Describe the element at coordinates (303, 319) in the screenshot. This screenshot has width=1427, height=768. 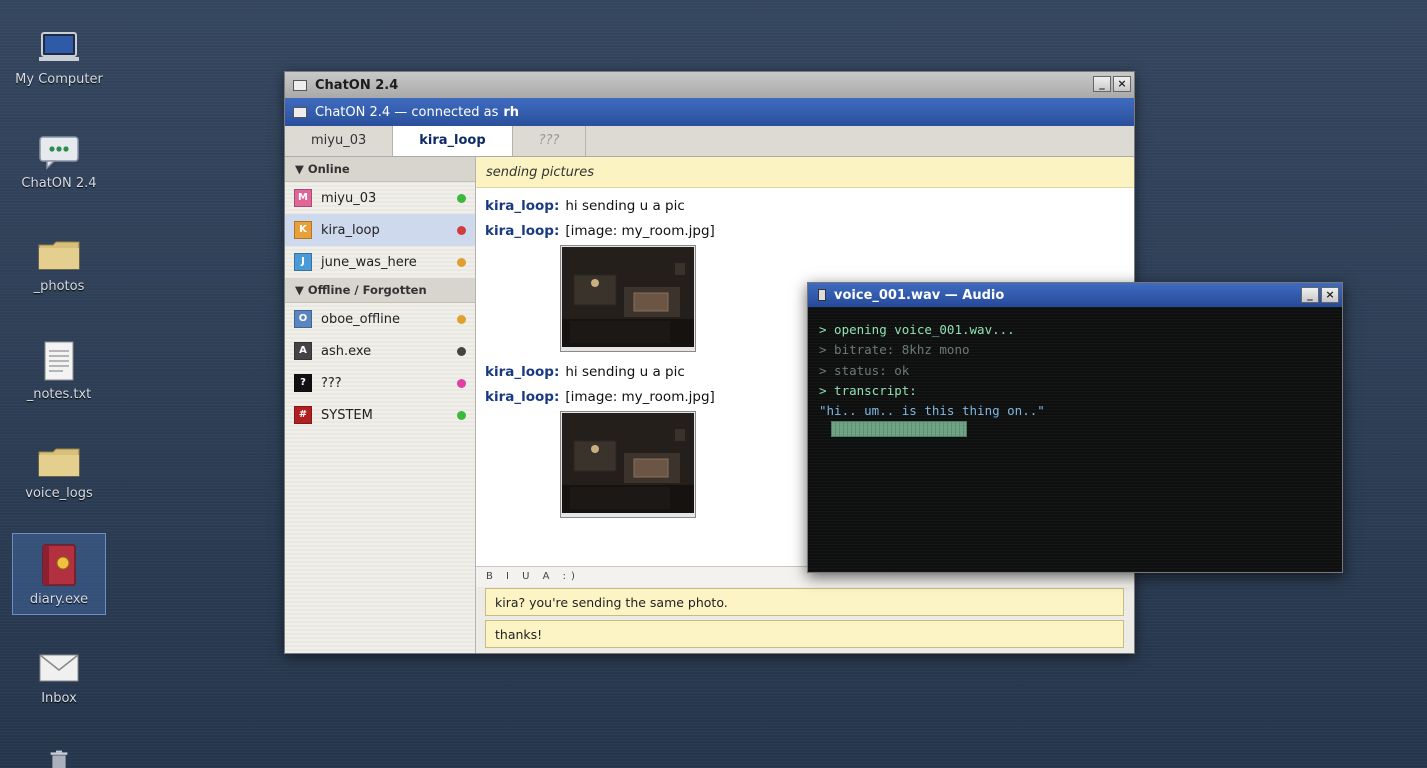
I see `avatar: O` at that location.